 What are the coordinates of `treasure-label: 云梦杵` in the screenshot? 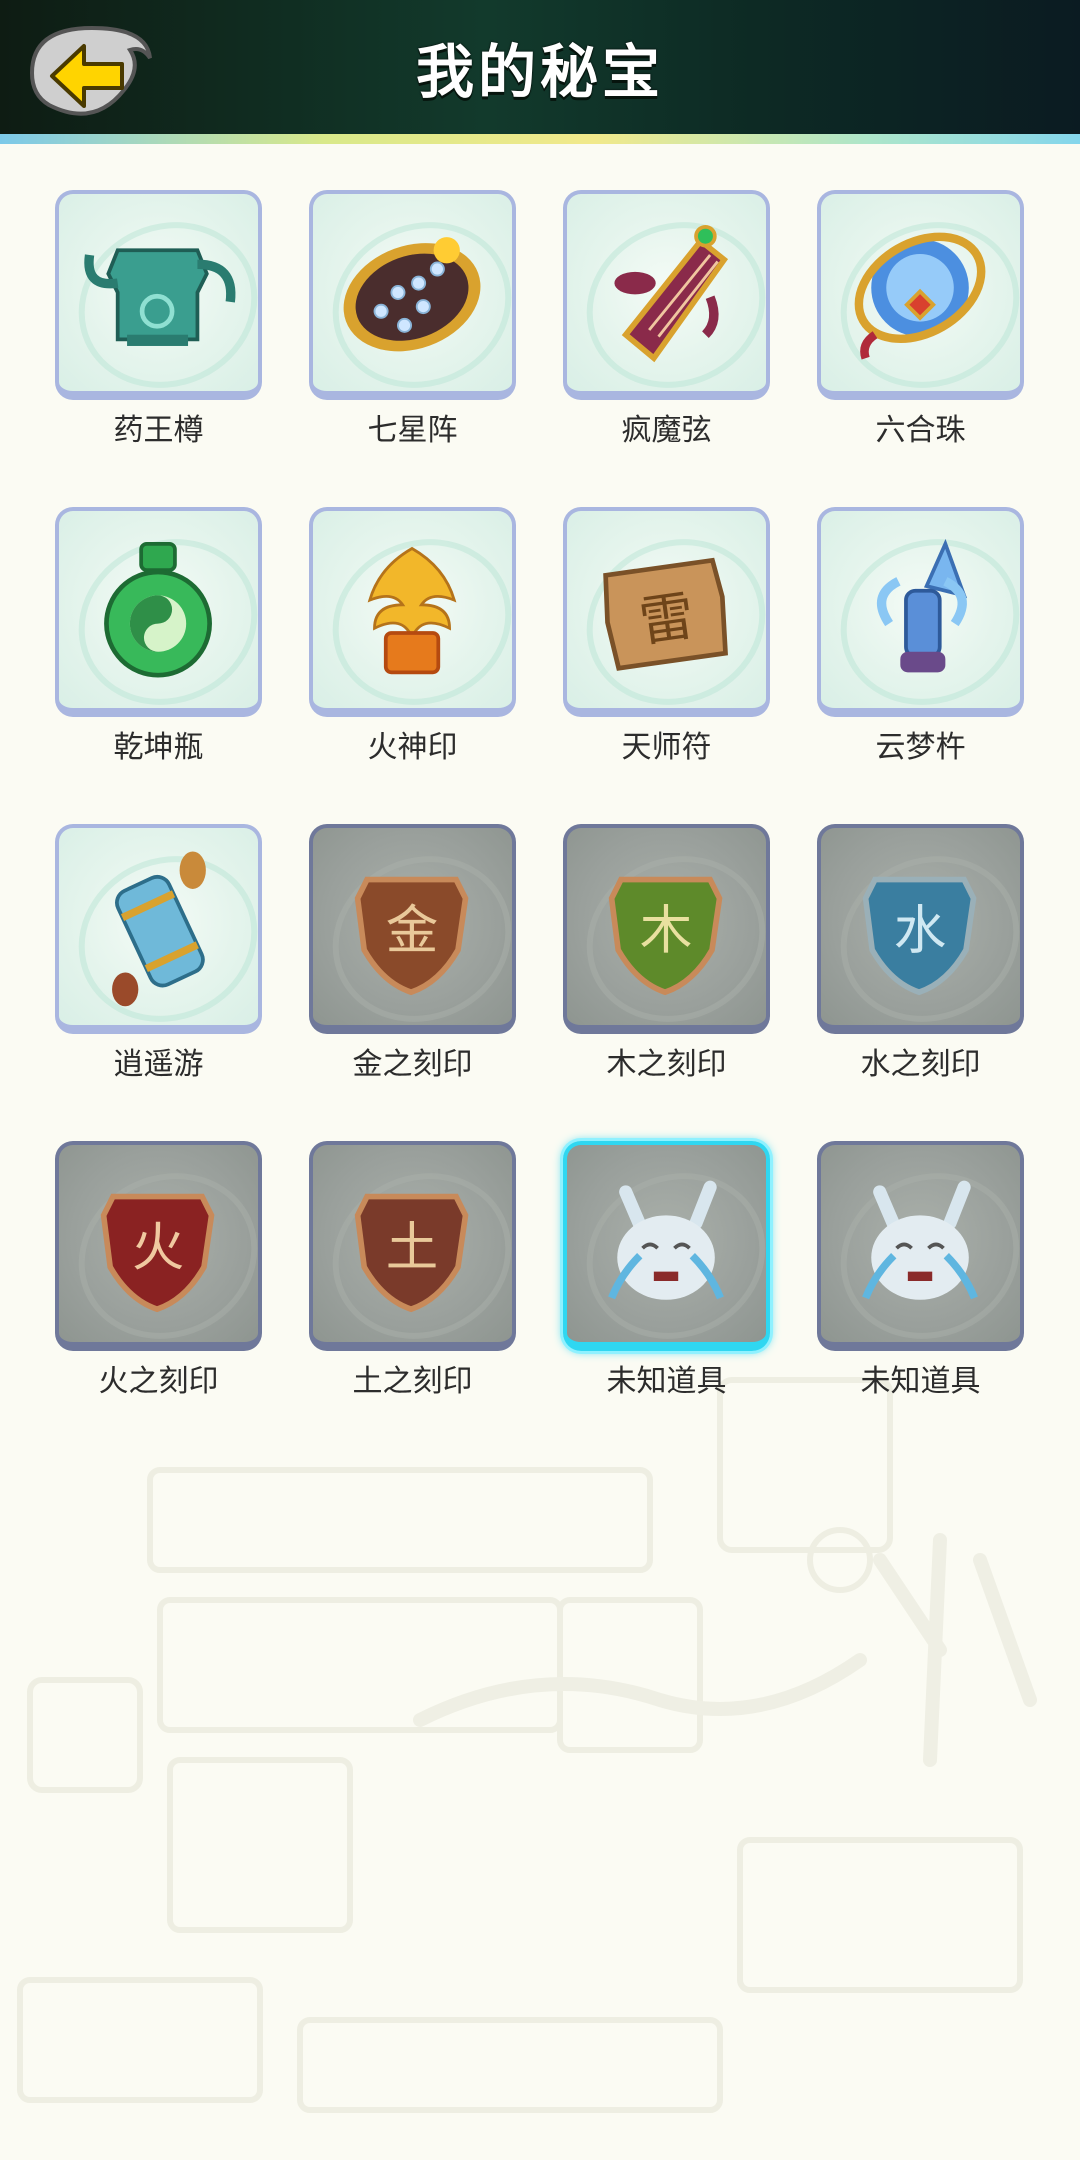 It's located at (920, 747).